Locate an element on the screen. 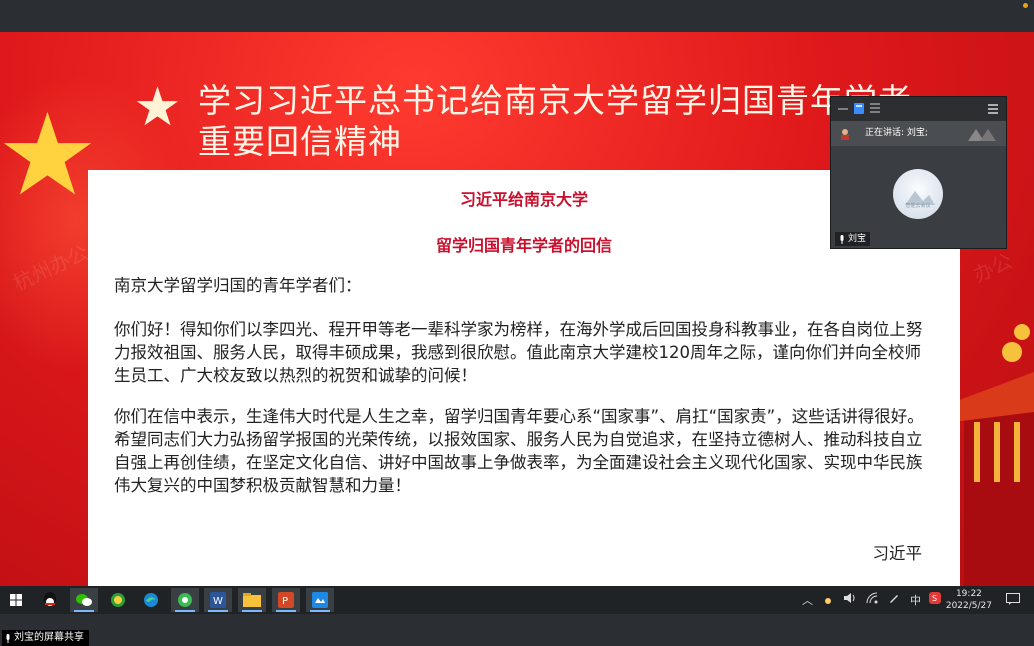 This screenshot has height=646, width=1034. letter-signature: 习近平 is located at coordinates (897, 553).